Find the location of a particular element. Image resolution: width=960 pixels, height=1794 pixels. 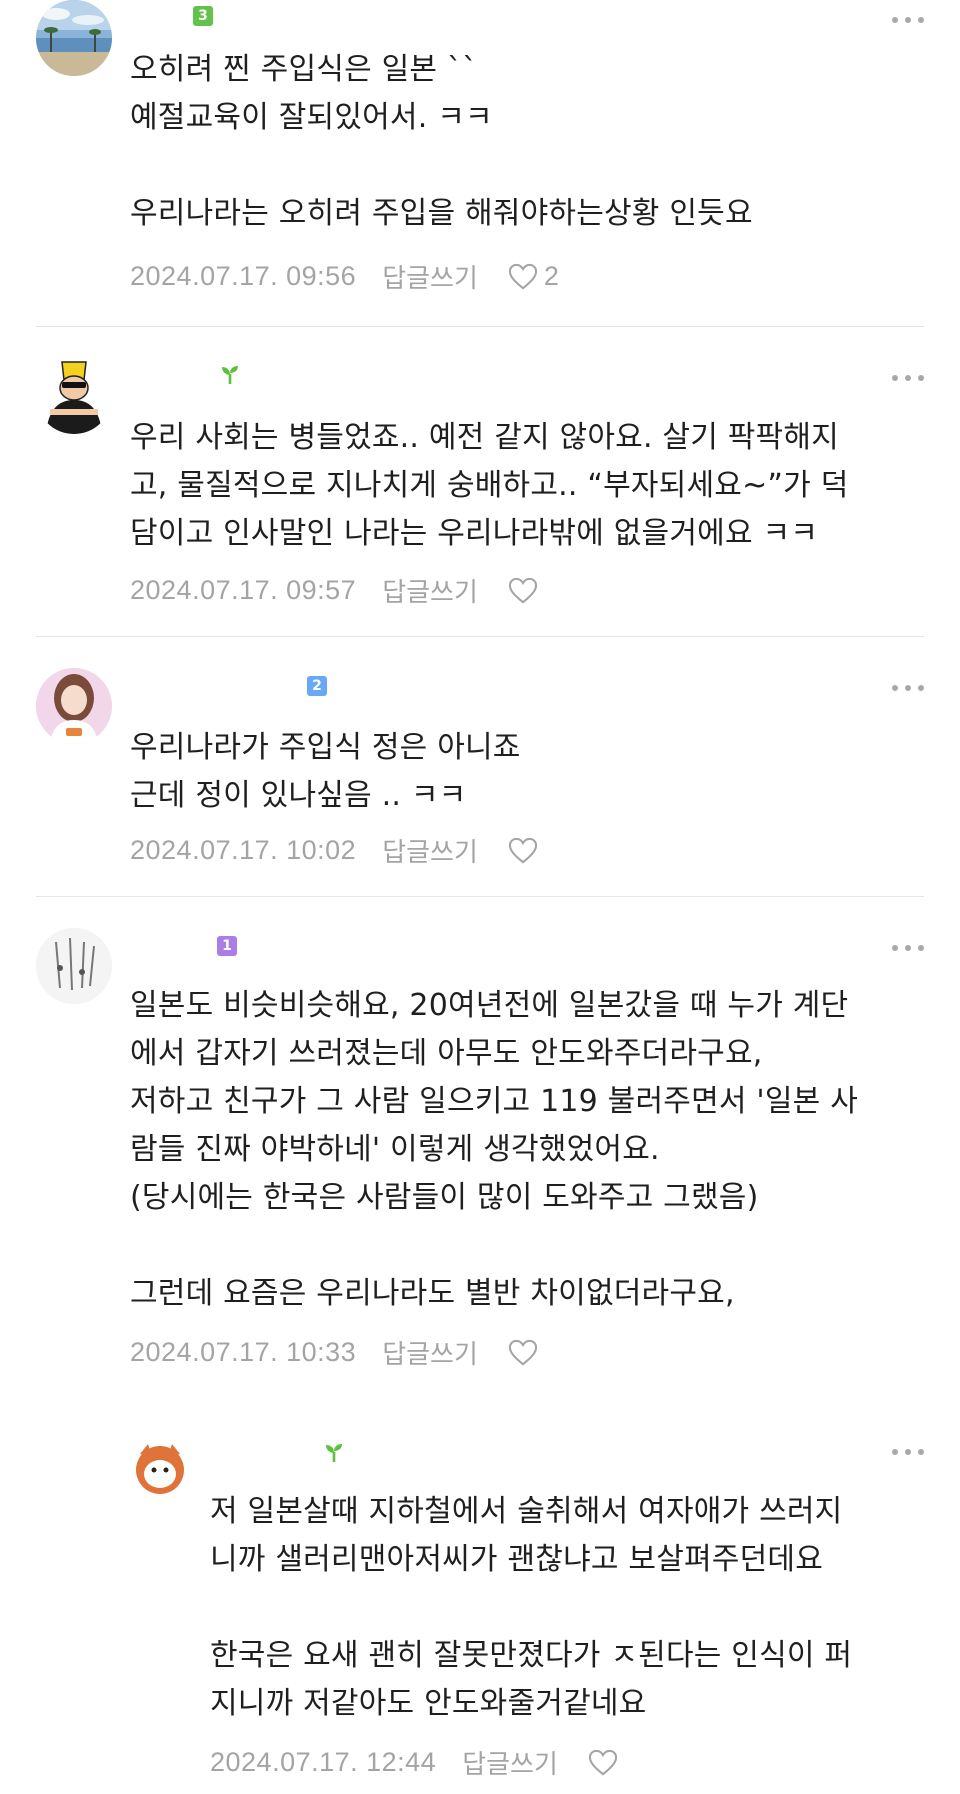

level-badge: 3 is located at coordinates (203, 16).